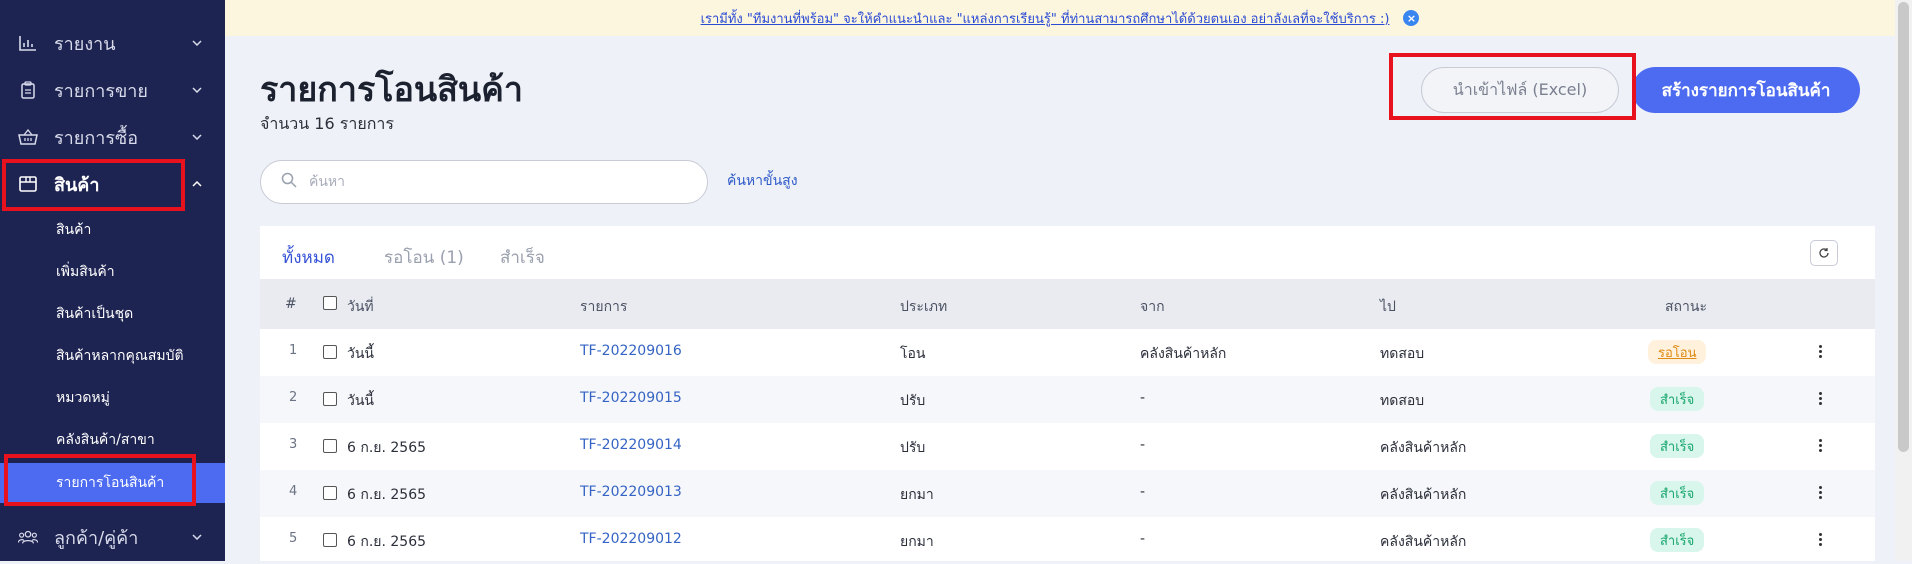  What do you see at coordinates (424, 263) in the screenshot?
I see `tab-pending: รอโอน (1)` at bounding box center [424, 263].